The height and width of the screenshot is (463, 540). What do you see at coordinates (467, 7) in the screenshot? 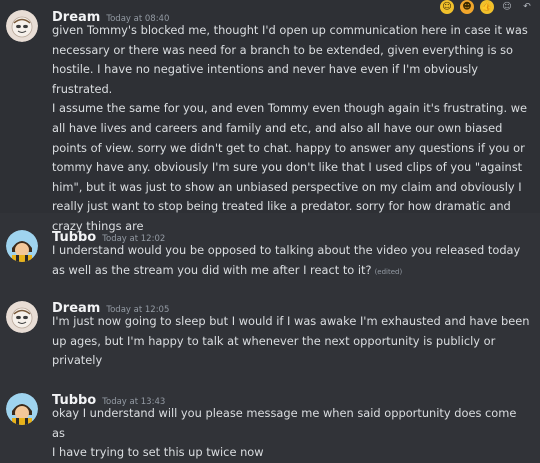
I see `emoji-icon: ☻` at bounding box center [467, 7].